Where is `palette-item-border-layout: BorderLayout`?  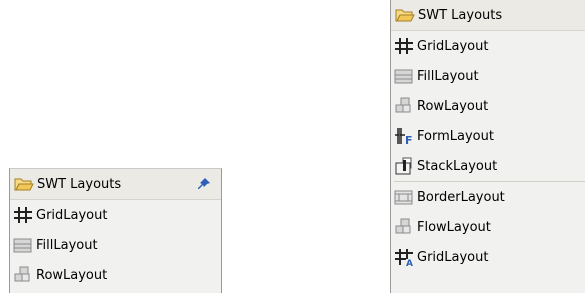
palette-item-border-layout: BorderLayout is located at coordinates (488, 197).